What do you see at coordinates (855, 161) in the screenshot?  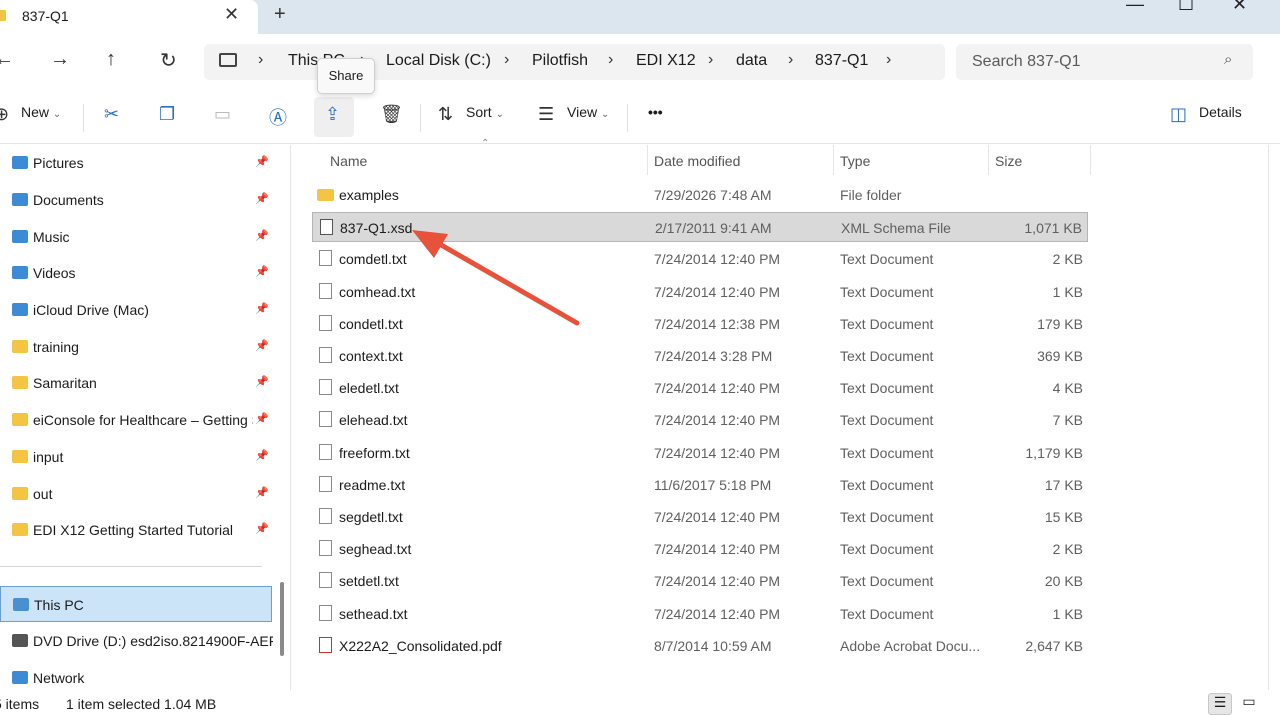 I see `column-header-type: Type` at bounding box center [855, 161].